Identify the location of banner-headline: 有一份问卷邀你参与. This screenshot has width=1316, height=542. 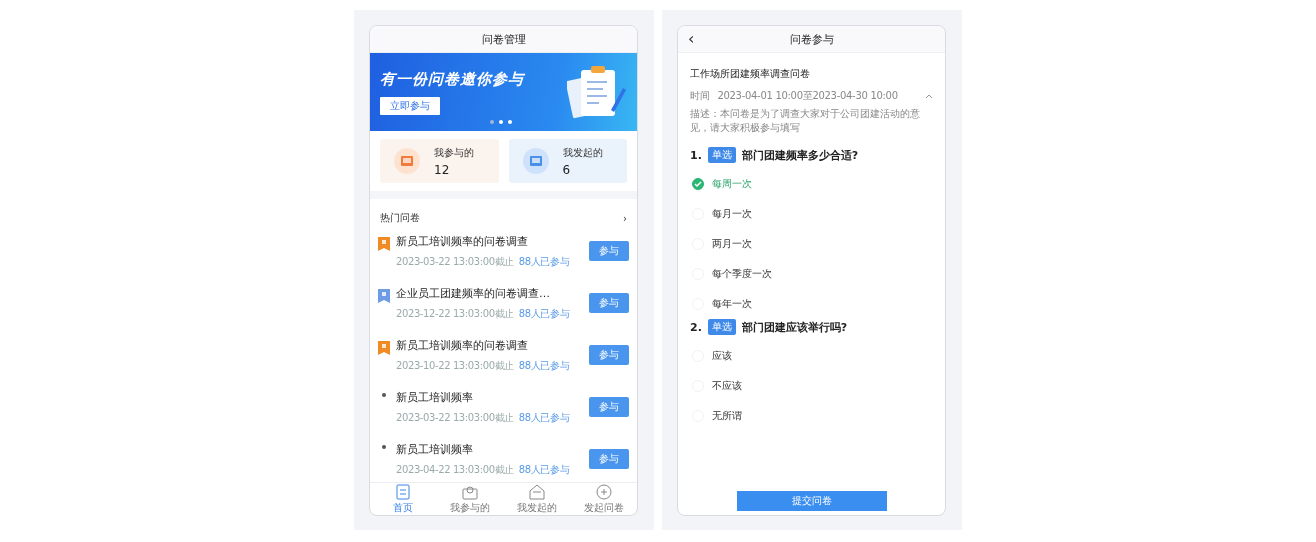
(453, 79).